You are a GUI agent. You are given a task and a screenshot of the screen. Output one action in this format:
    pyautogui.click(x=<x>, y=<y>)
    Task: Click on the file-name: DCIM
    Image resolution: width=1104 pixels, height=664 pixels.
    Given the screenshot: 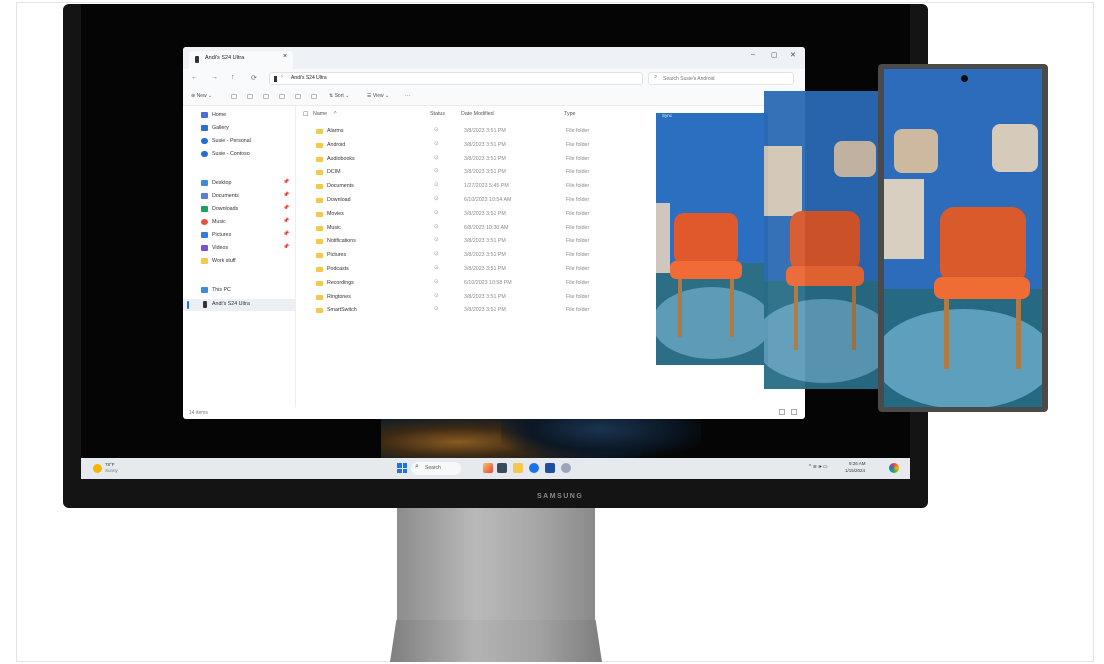 What is the action you would take?
    pyautogui.click(x=334, y=172)
    